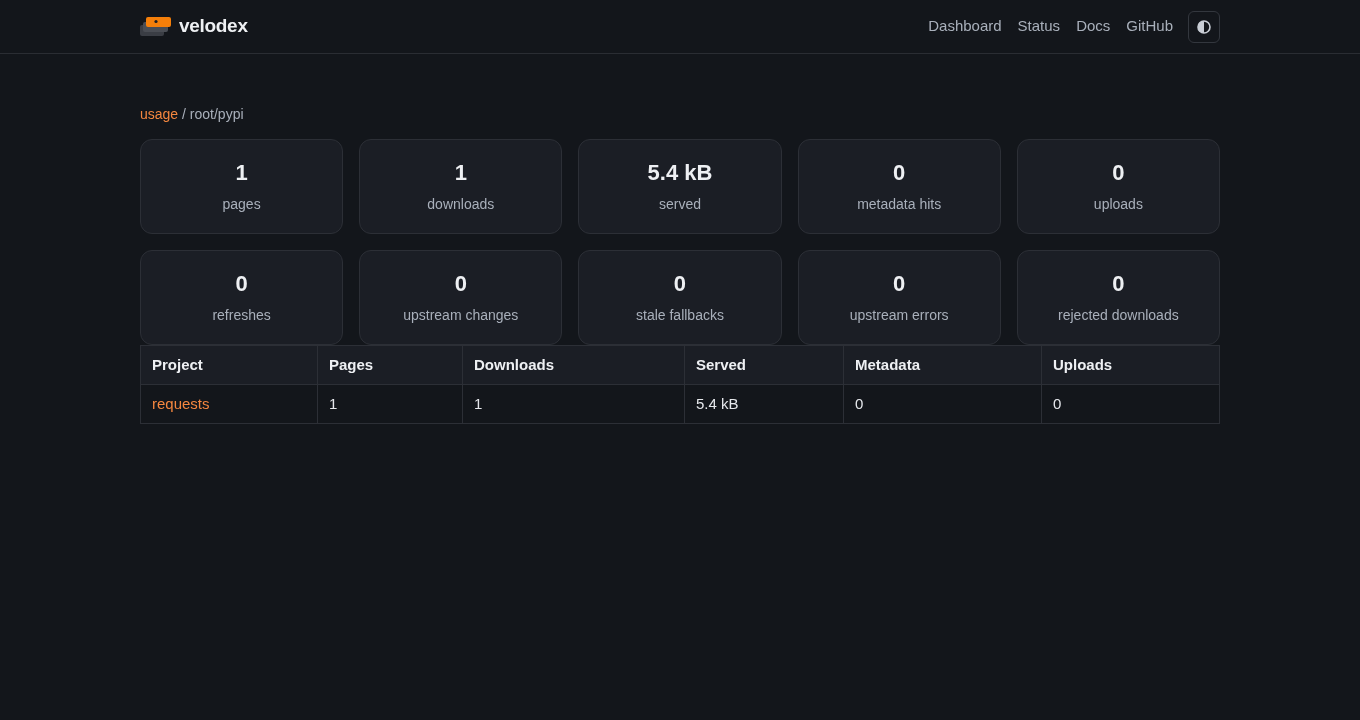  Describe the element at coordinates (213, 26) in the screenshot. I see `brand-name: velodex` at that location.